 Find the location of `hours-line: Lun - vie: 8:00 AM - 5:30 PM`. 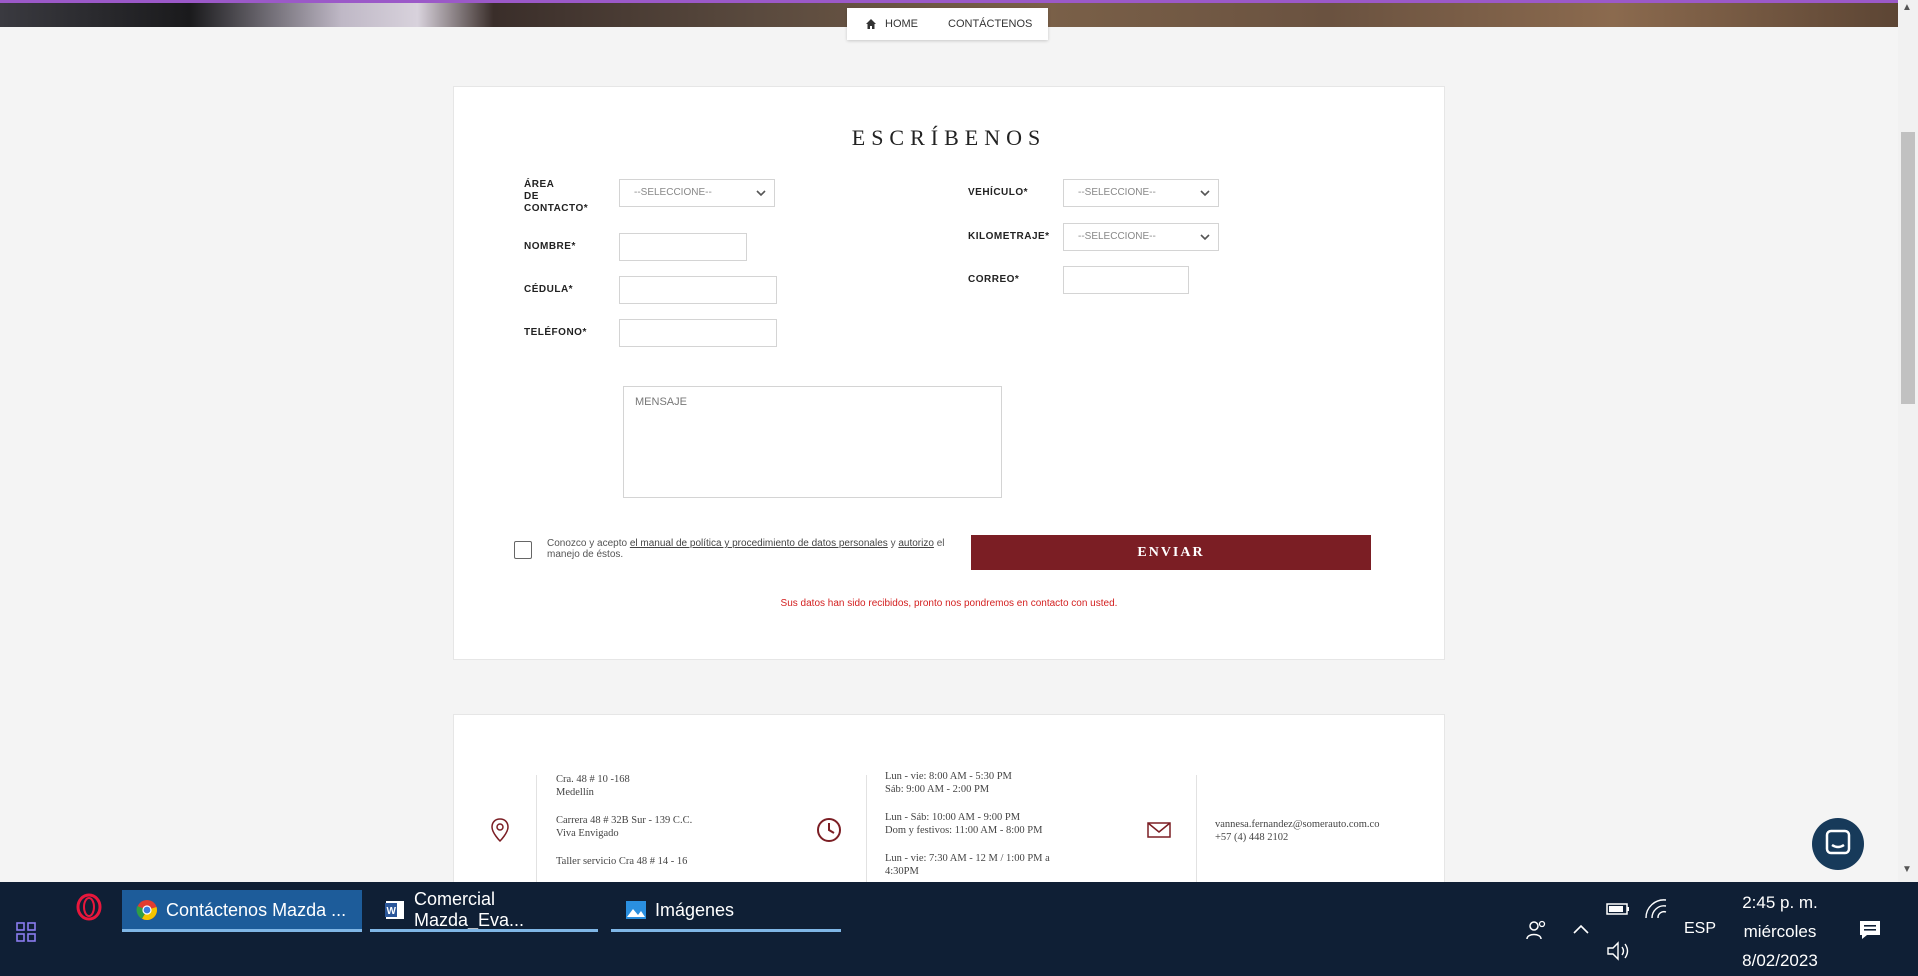

hours-line: Lun - vie: 8:00 AM - 5:30 PM is located at coordinates (948, 776).